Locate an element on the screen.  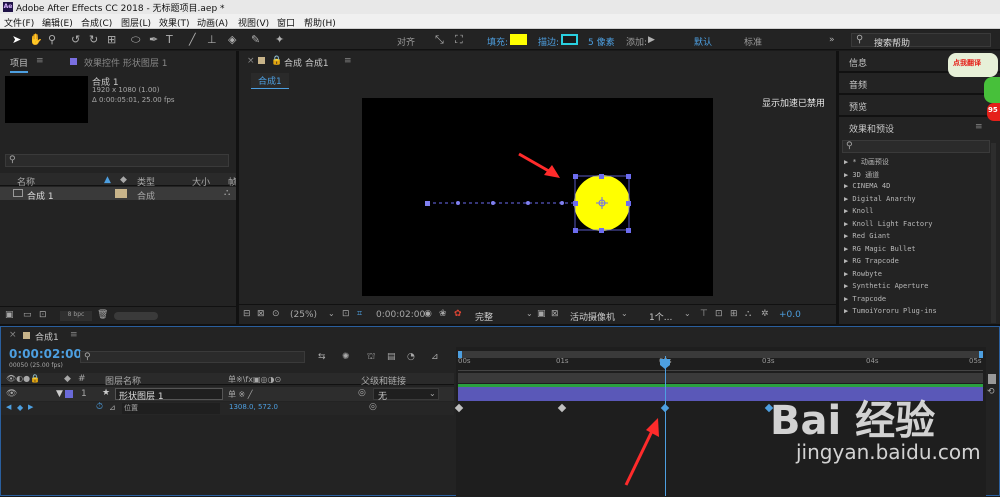
property-row: ◀ ◆ ▶ ⏱ ⊿ 位置 1308.0, 572.0 ◎ is located at coordinates (227, 408).